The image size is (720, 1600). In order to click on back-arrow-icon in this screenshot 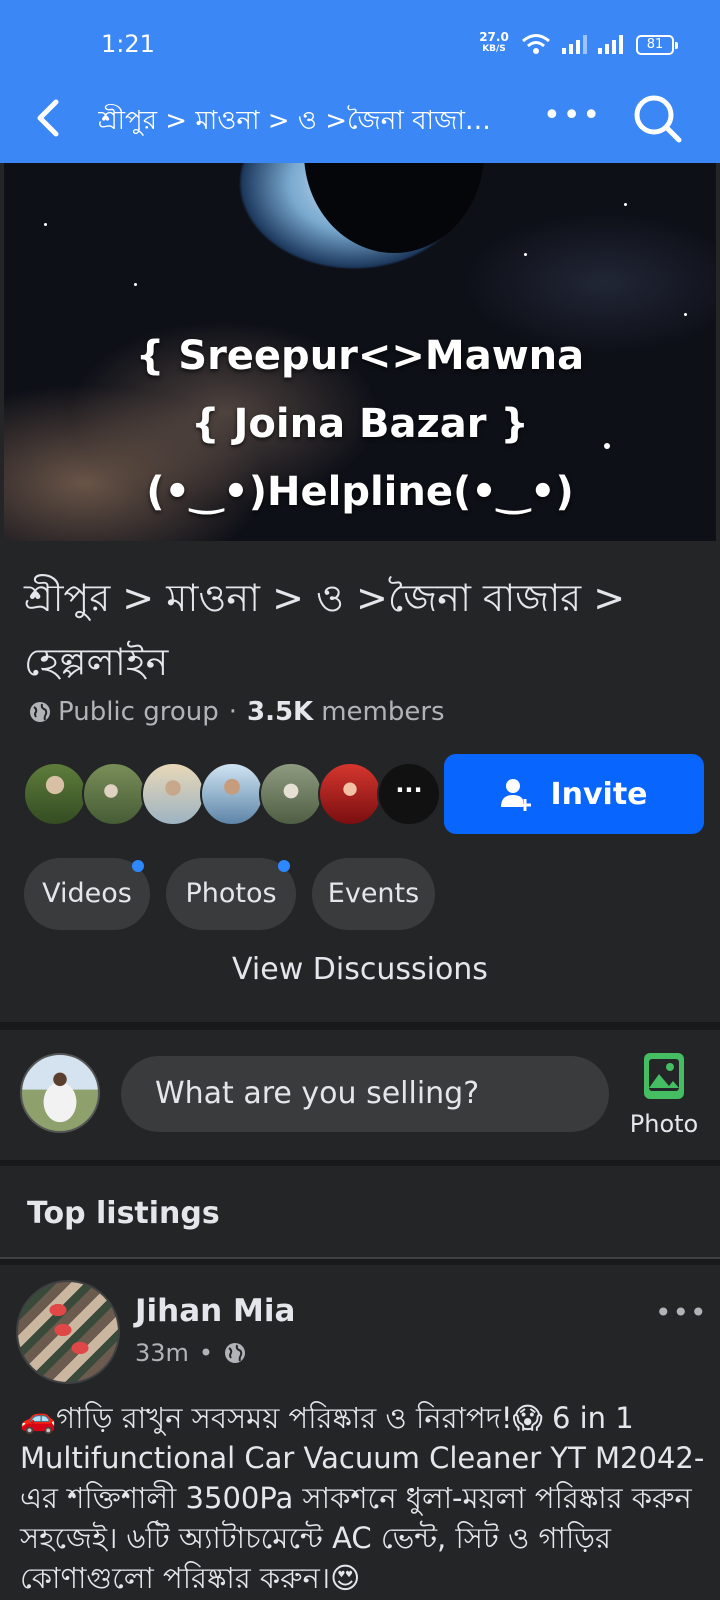, I will do `click(50, 118)`.